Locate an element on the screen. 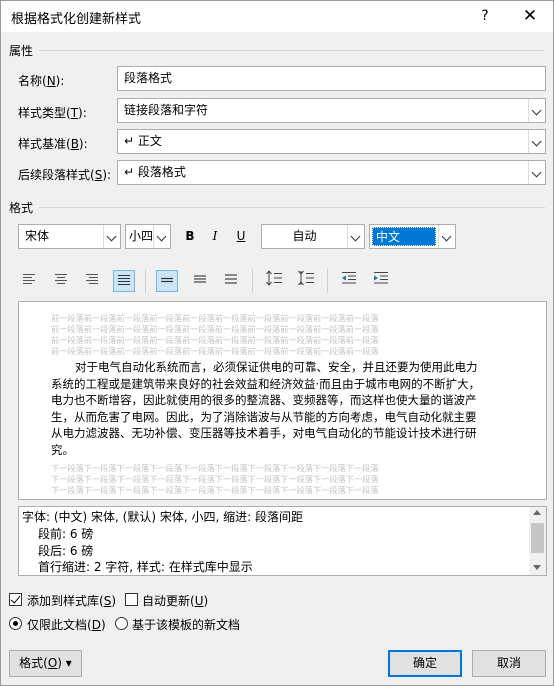 This screenshot has height=686, width=554. ok-button: 确定 is located at coordinates (425, 663).